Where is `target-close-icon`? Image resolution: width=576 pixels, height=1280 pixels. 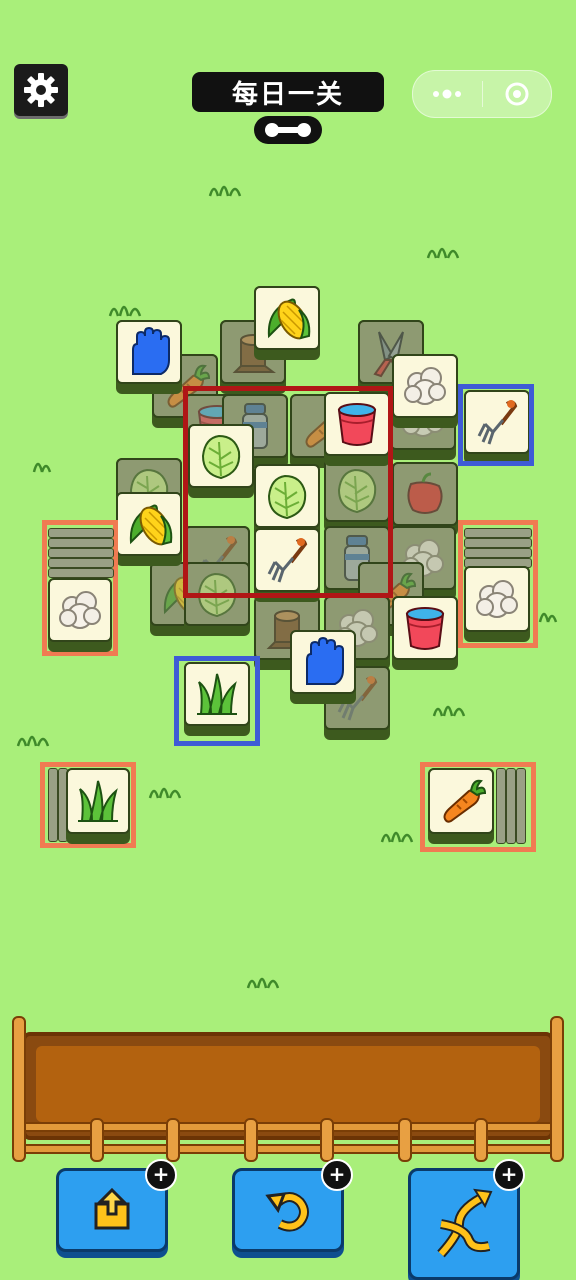
target-close-icon is located at coordinates (517, 94).